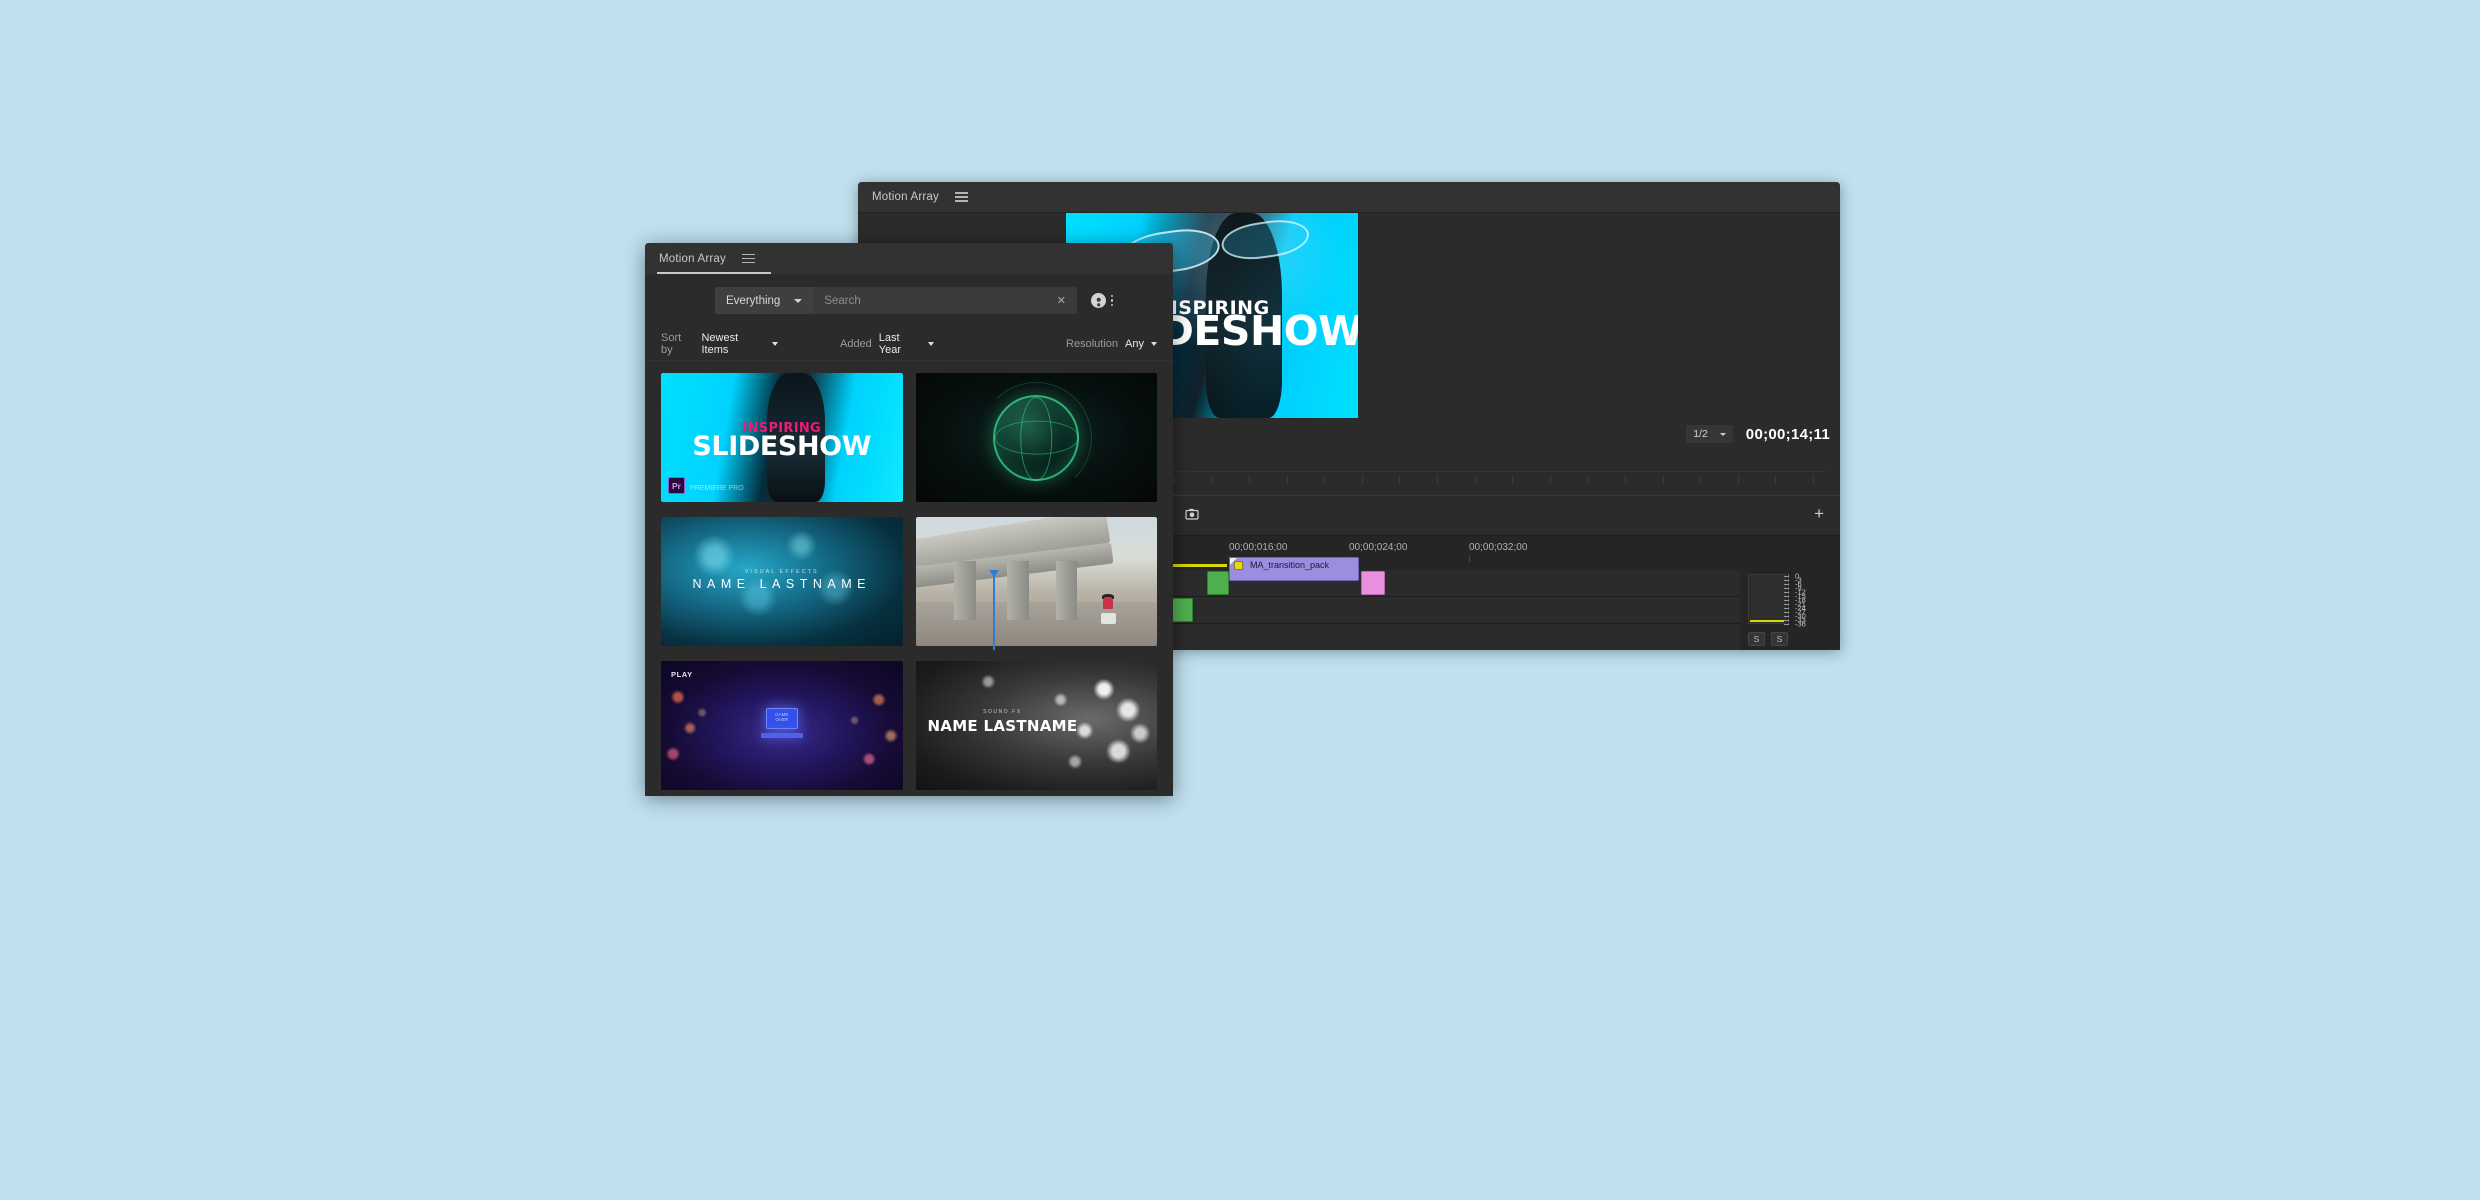 The height and width of the screenshot is (1200, 2480). Describe the element at coordinates (1768, 639) in the screenshot. I see `meter-solo-buttons: SS` at that location.